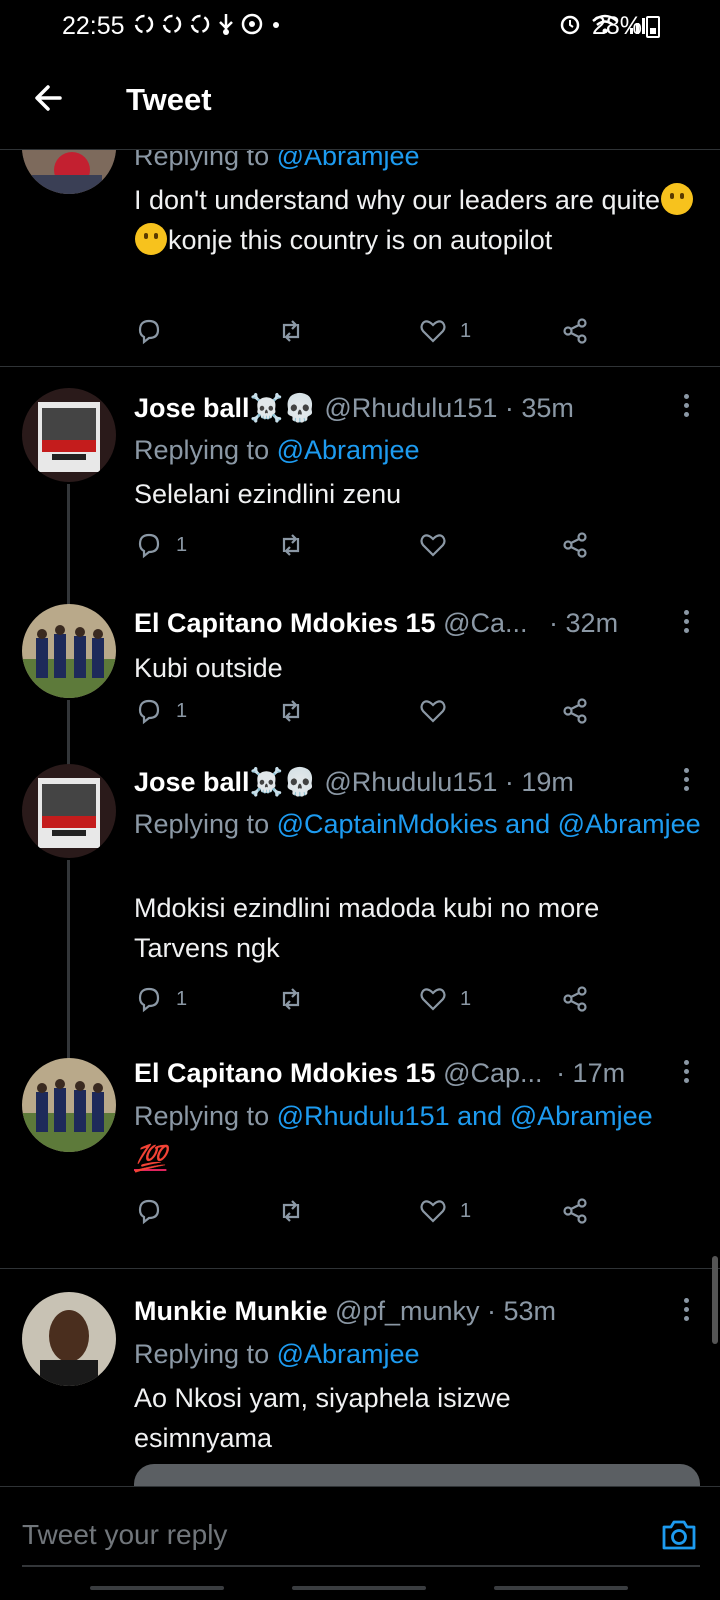  I want to click on mention-link: @CaptainMdokies and @Abramjee, so click(489, 824).